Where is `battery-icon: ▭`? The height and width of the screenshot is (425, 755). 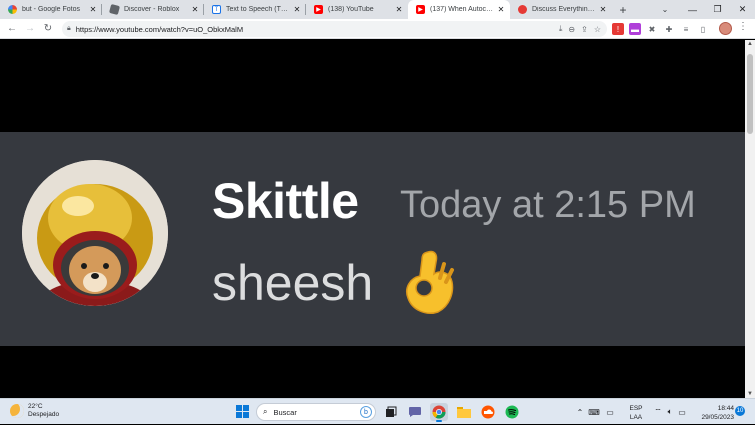 battery-icon: ▭ is located at coordinates (682, 412).